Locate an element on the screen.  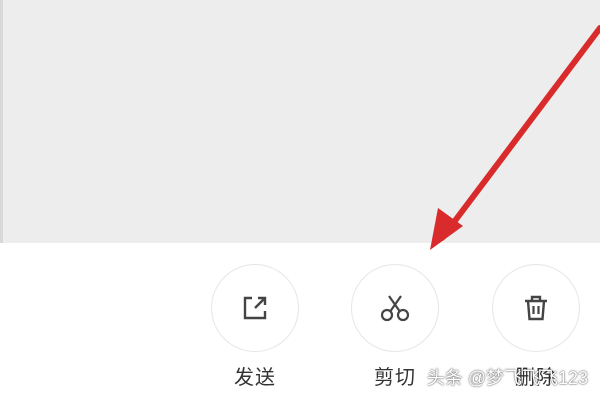
send-label: 发送 is located at coordinates (255, 377).